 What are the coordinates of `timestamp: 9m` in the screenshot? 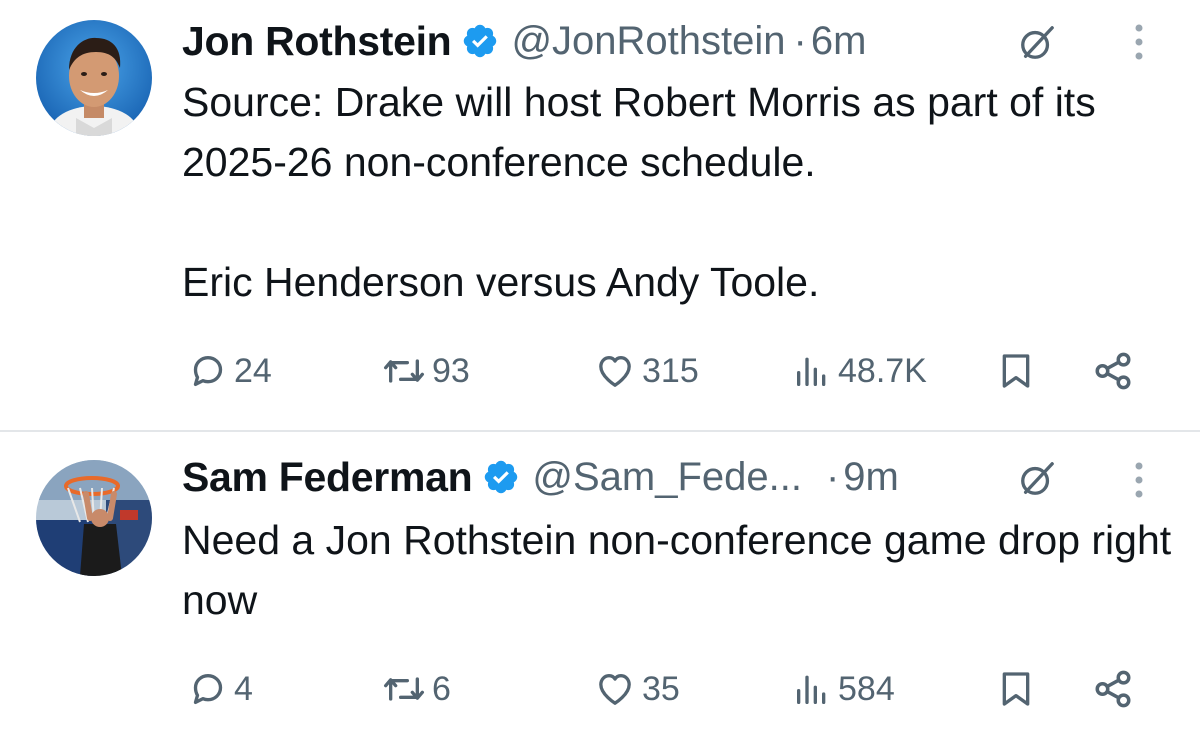 It's located at (871, 477).